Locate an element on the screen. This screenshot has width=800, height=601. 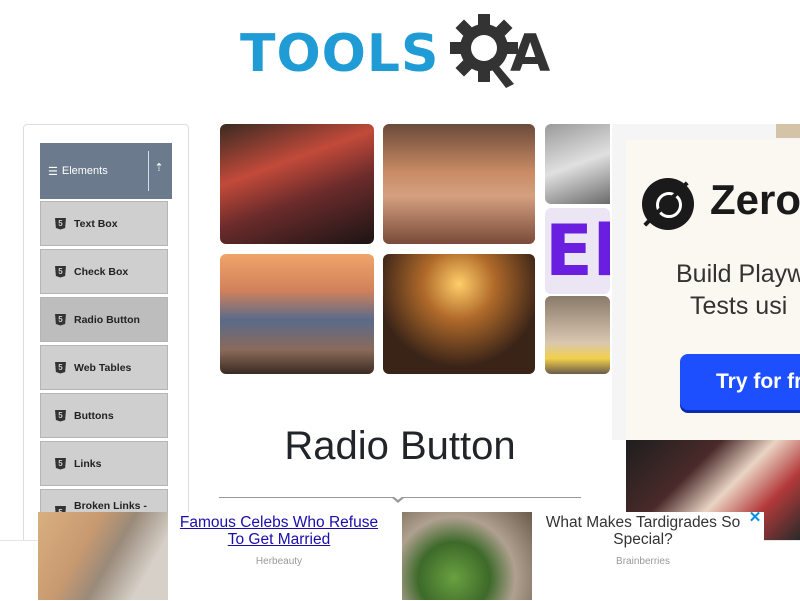
ad-image-tardigrade is located at coordinates (467, 556).